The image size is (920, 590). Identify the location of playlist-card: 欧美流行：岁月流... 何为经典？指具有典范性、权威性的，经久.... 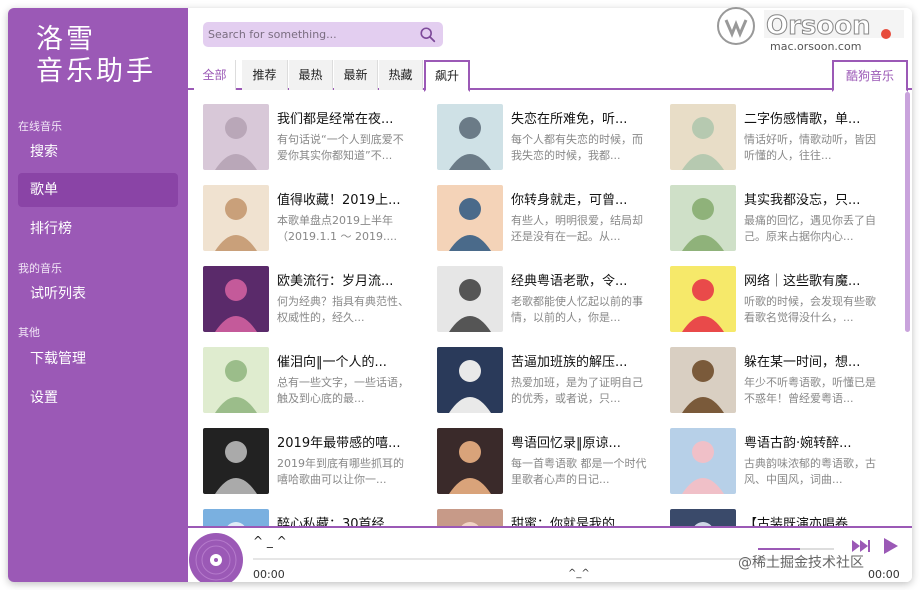
(313, 301).